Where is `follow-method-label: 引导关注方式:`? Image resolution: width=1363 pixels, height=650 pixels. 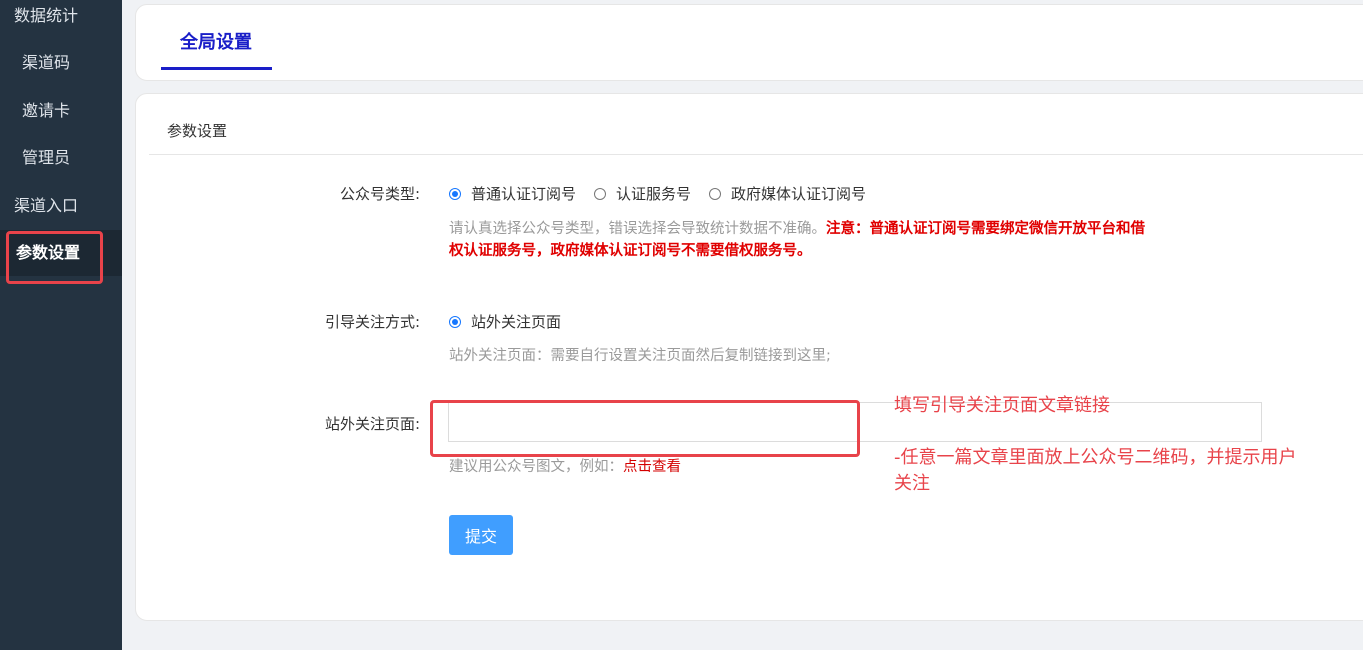 follow-method-label: 引导关注方式: is located at coordinates (372, 322).